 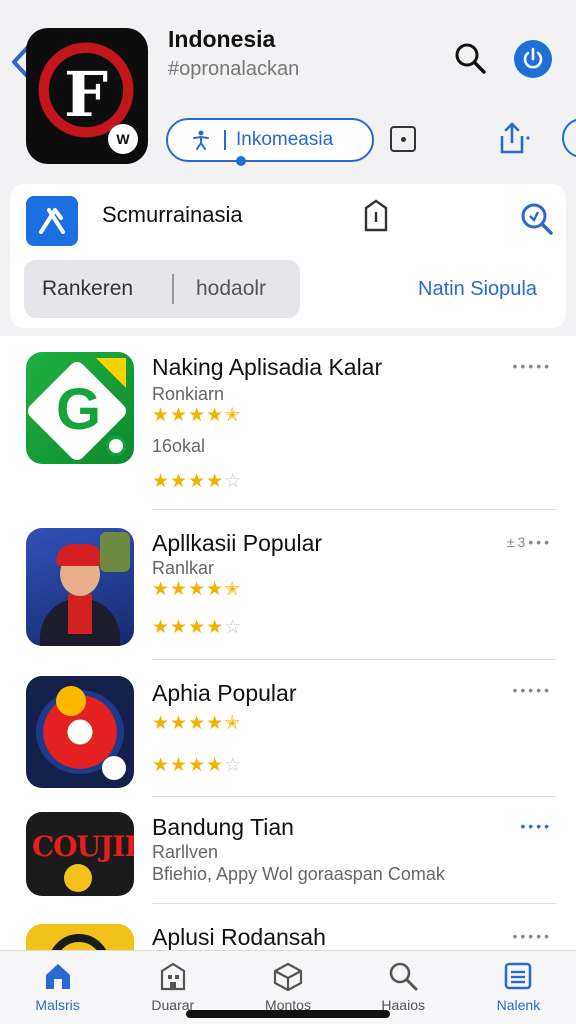 What do you see at coordinates (376, 216) in the screenshot?
I see `tag-icon` at bounding box center [376, 216].